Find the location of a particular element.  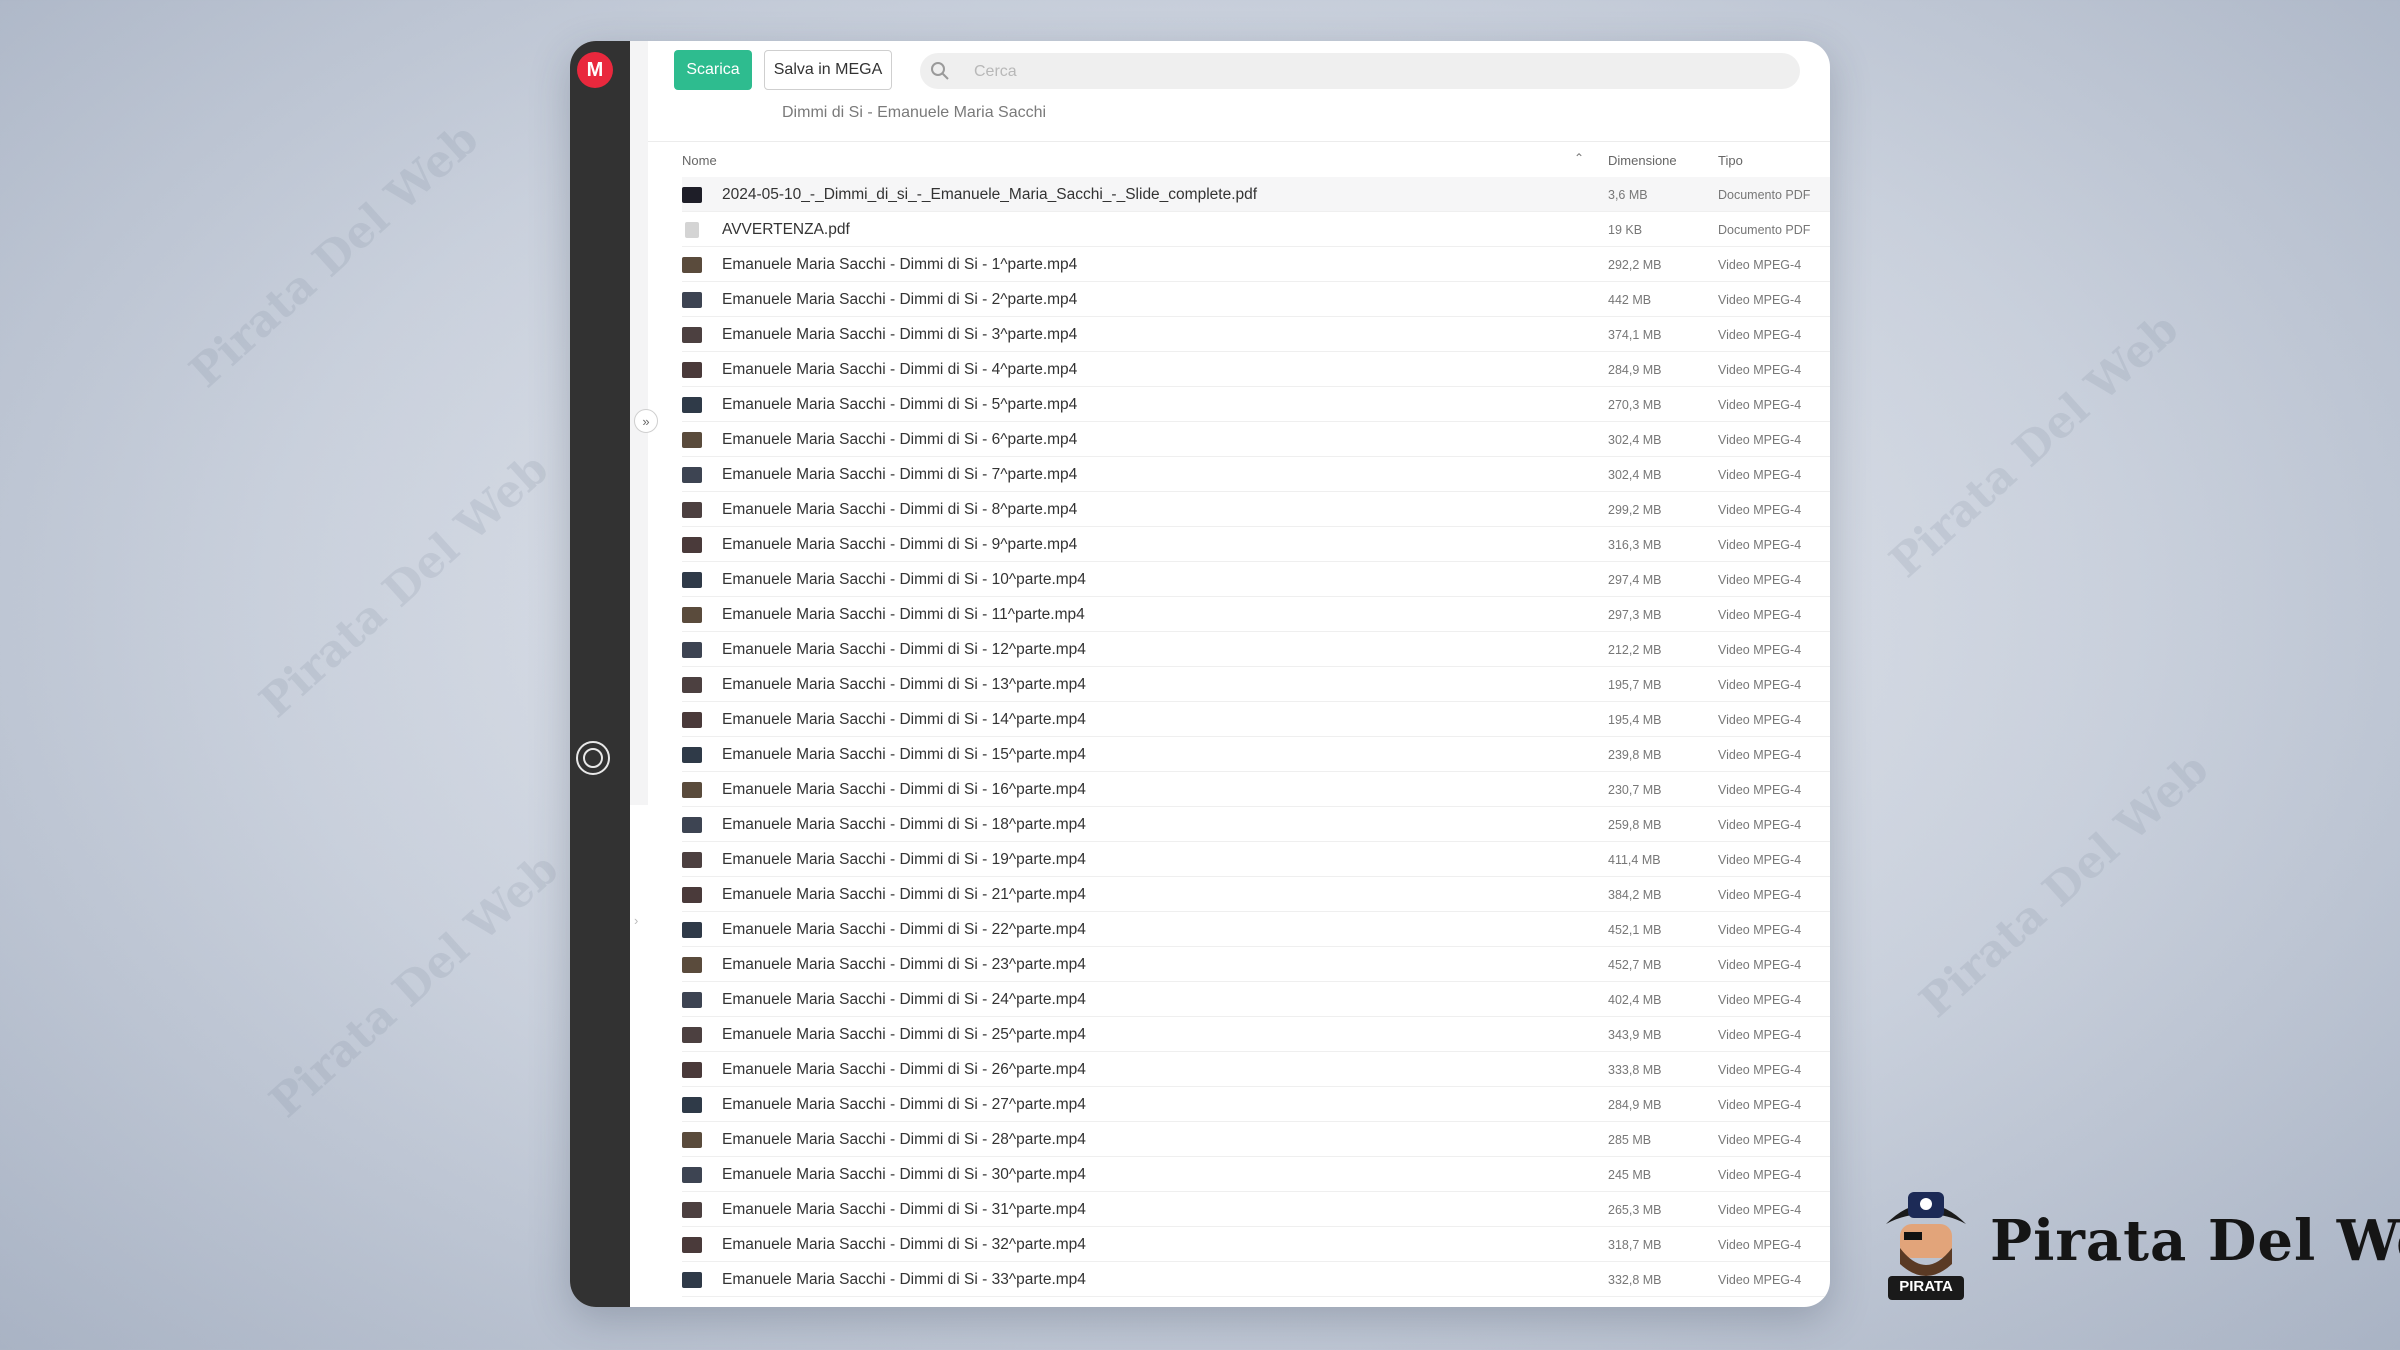

file-size: 3,6 MB is located at coordinates (1628, 195).